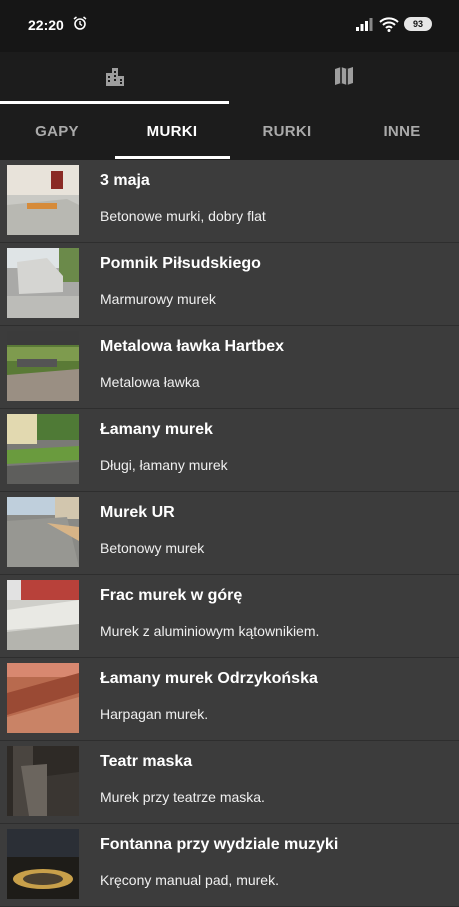 The image size is (459, 907). I want to click on list-item: Teatr maska Murek przy teatrze maska., so click(229, 782).